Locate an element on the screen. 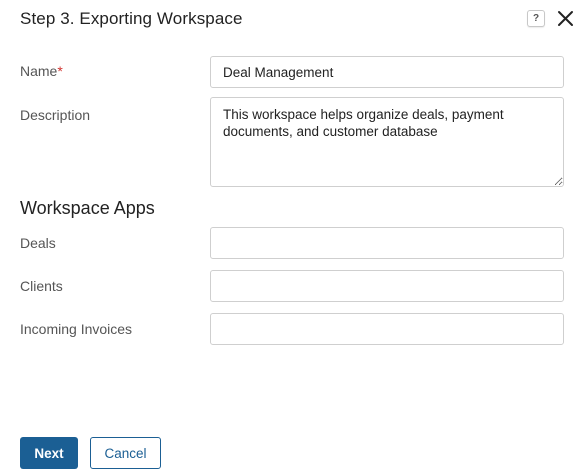  name-label-row: Name* is located at coordinates (41, 71).